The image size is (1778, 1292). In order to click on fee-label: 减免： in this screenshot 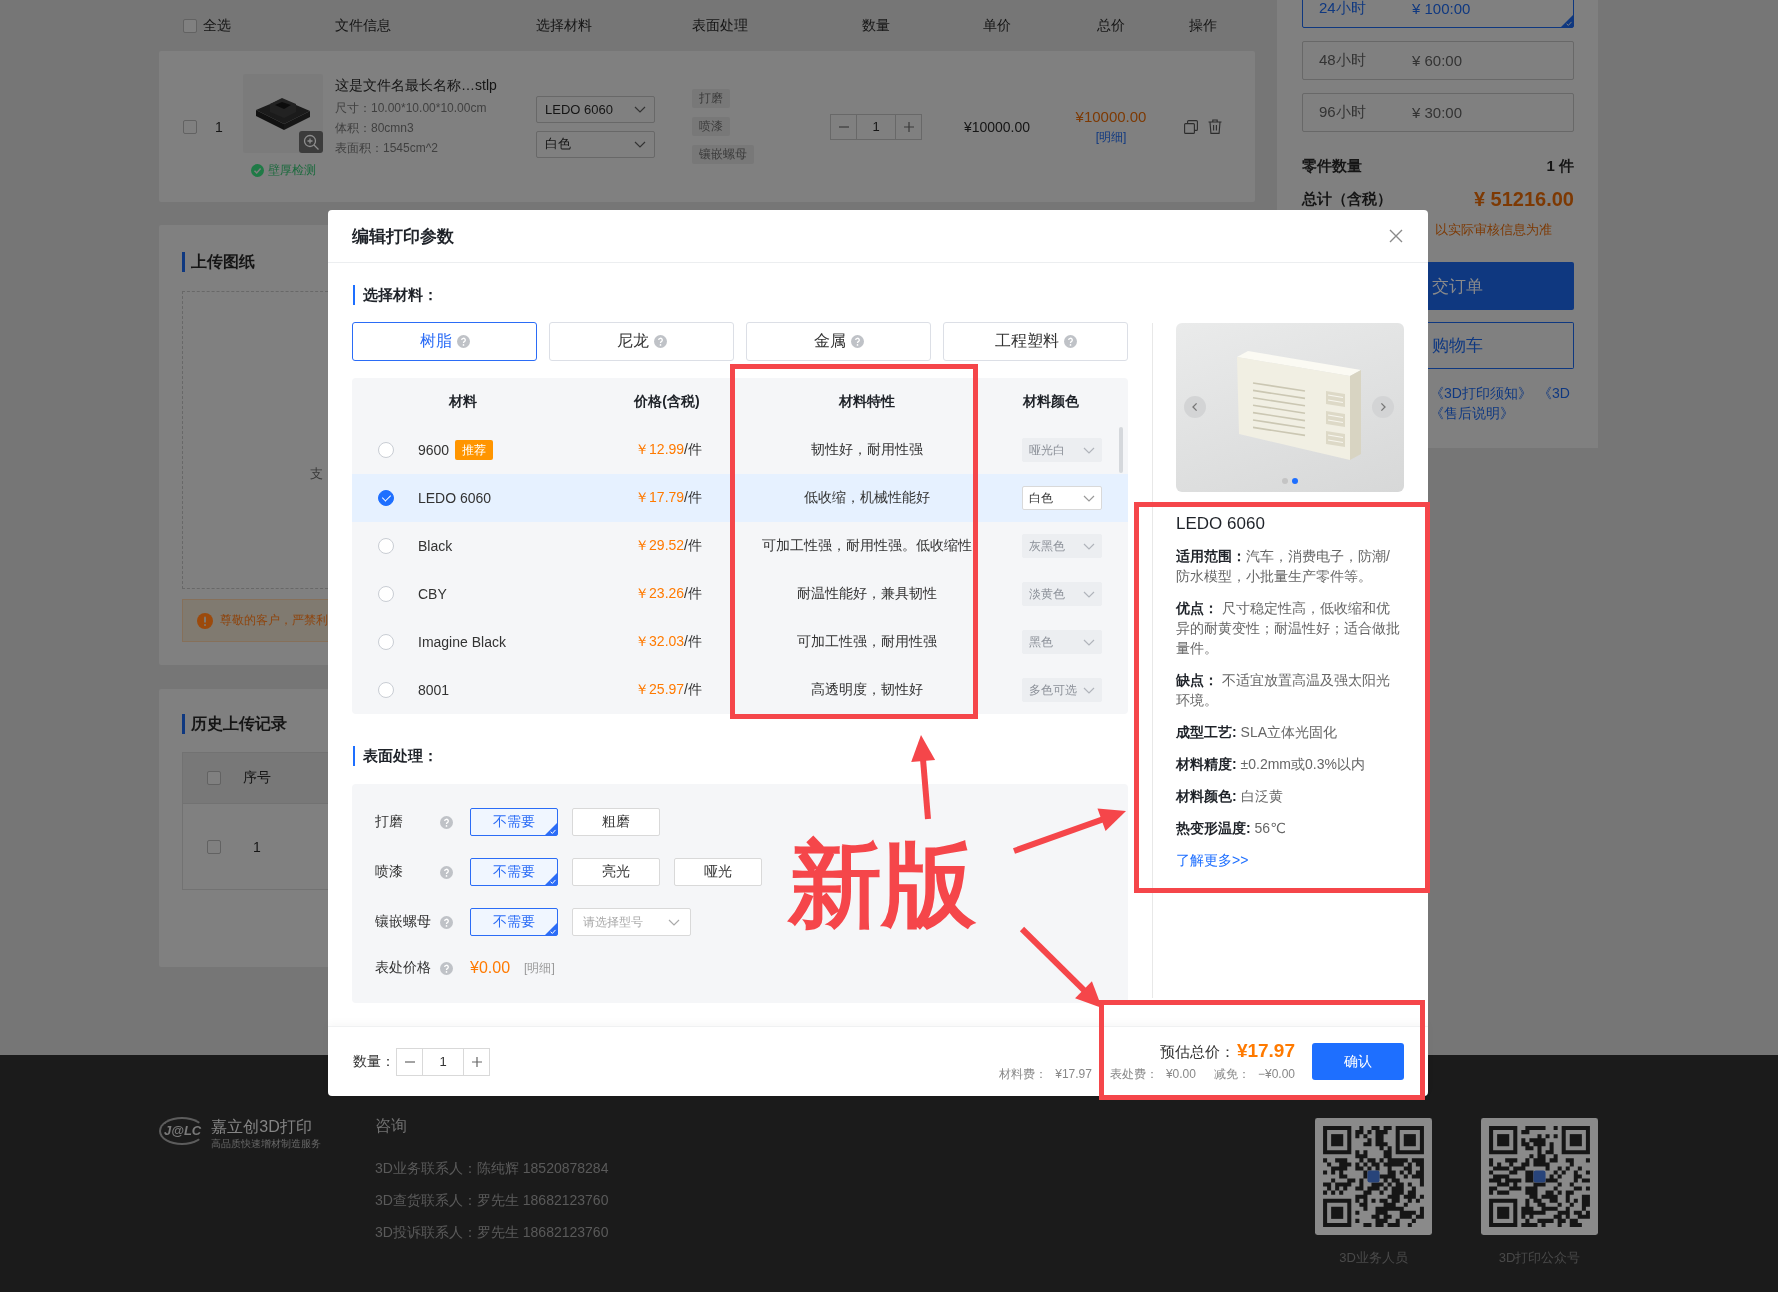, I will do `click(1231, 1074)`.